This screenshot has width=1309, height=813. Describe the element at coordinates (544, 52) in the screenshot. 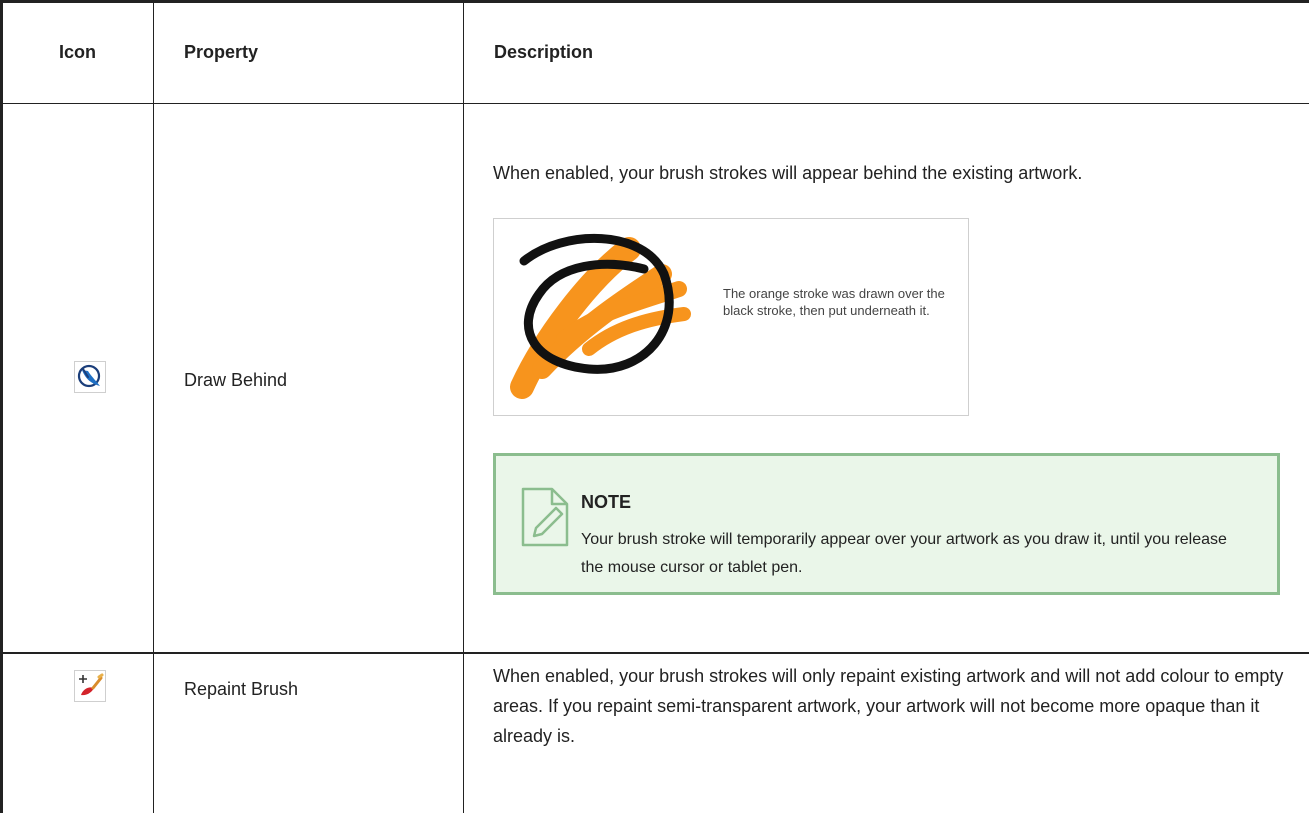

I see `header-description: Description` at that location.